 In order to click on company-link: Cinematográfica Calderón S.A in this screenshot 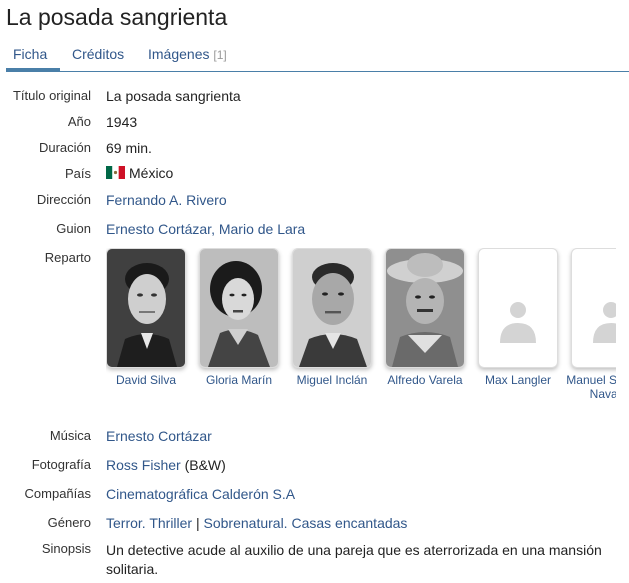, I will do `click(200, 494)`.